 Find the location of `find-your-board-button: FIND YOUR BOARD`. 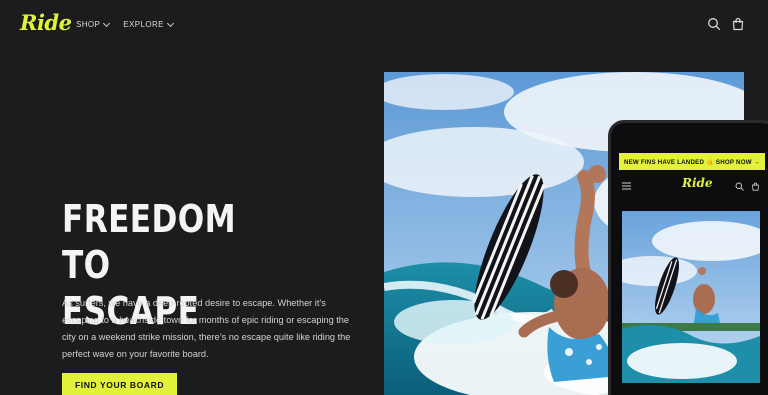

find-your-board-button: FIND YOUR BOARD is located at coordinates (119, 384).